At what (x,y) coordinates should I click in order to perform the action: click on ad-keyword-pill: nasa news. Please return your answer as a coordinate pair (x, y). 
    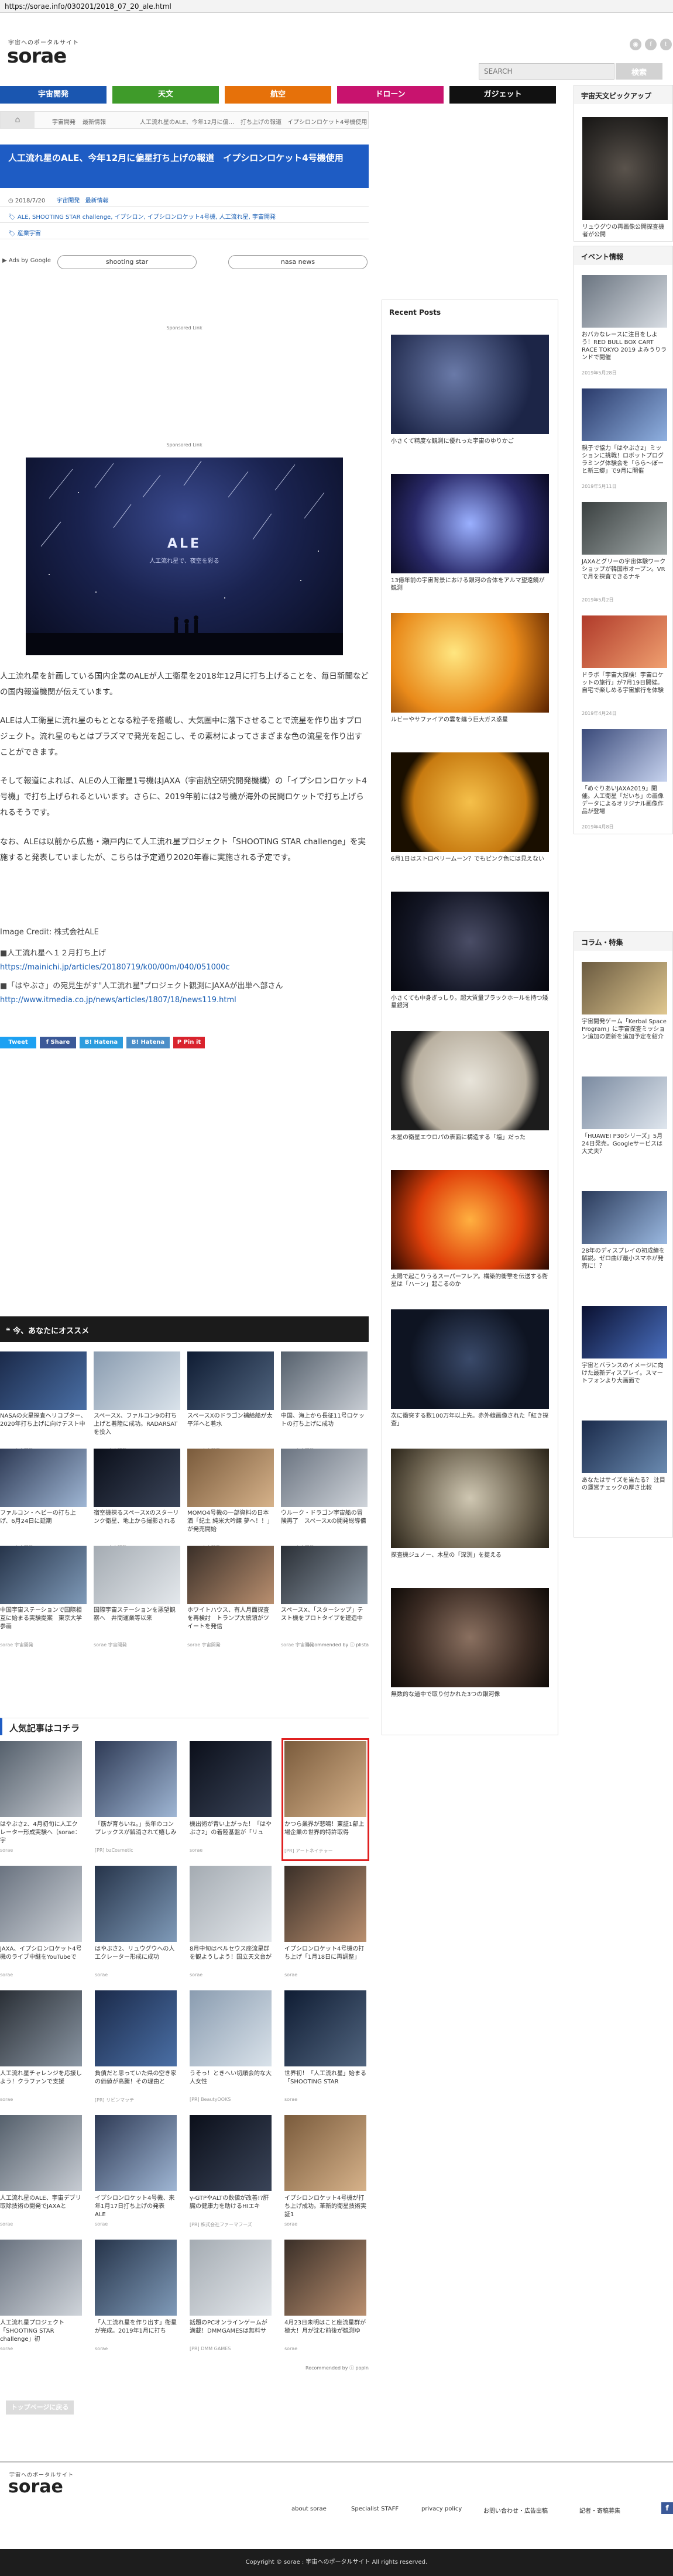
    Looking at the image, I should click on (298, 262).